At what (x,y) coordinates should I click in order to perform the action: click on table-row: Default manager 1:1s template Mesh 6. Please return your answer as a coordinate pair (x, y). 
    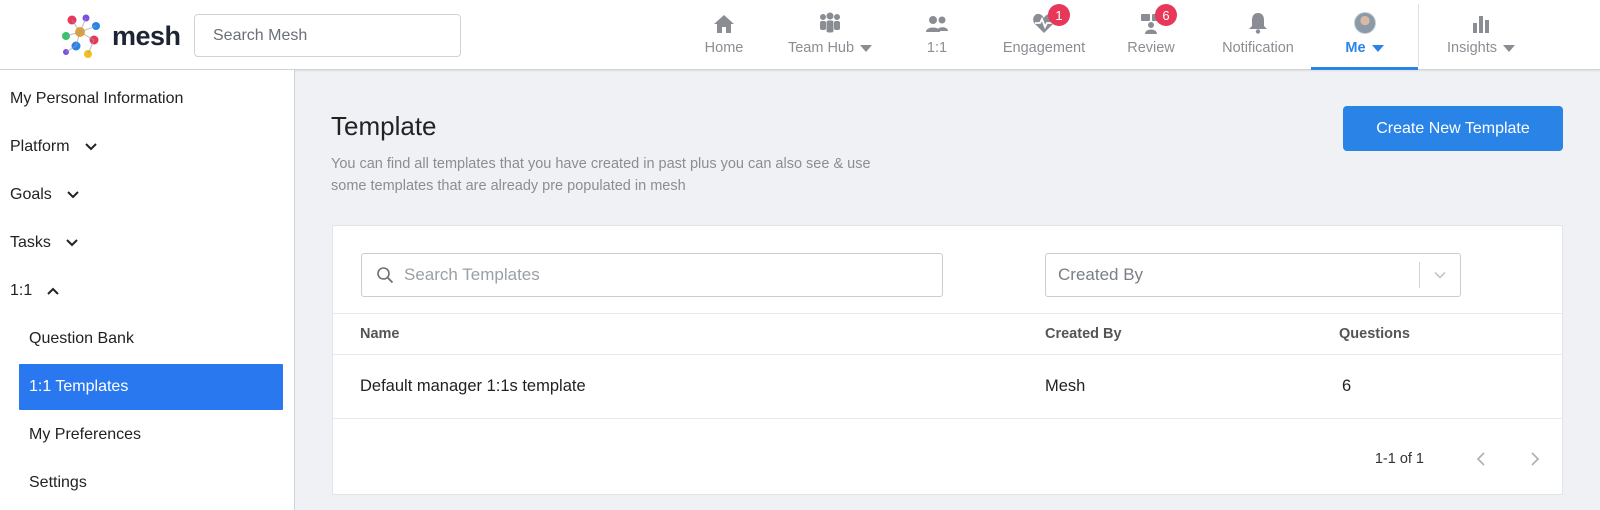
    Looking at the image, I should click on (947, 387).